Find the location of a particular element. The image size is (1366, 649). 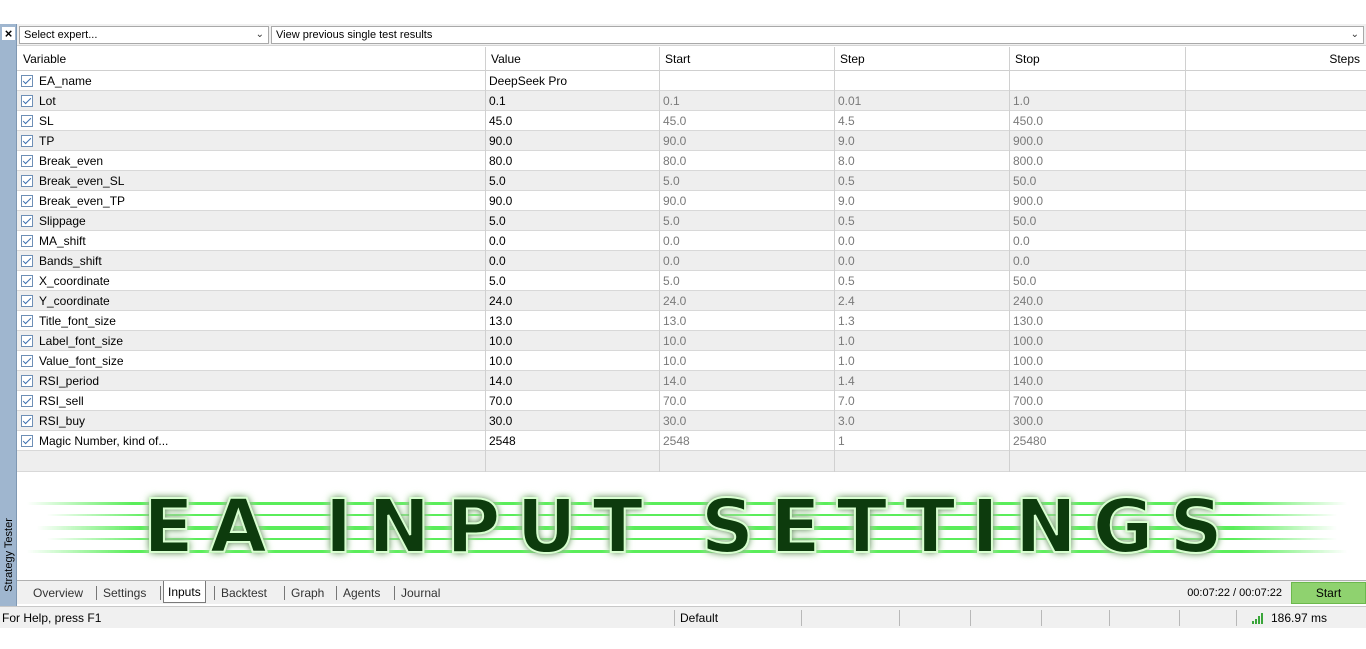

table-row: Bands_shift 0.0 0.0 0.0 0.0 is located at coordinates (691, 261).